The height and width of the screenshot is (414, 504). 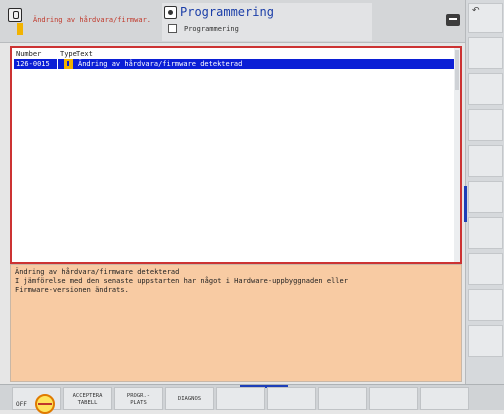 I want to click on column-header-text: Text, so click(x=84, y=54).